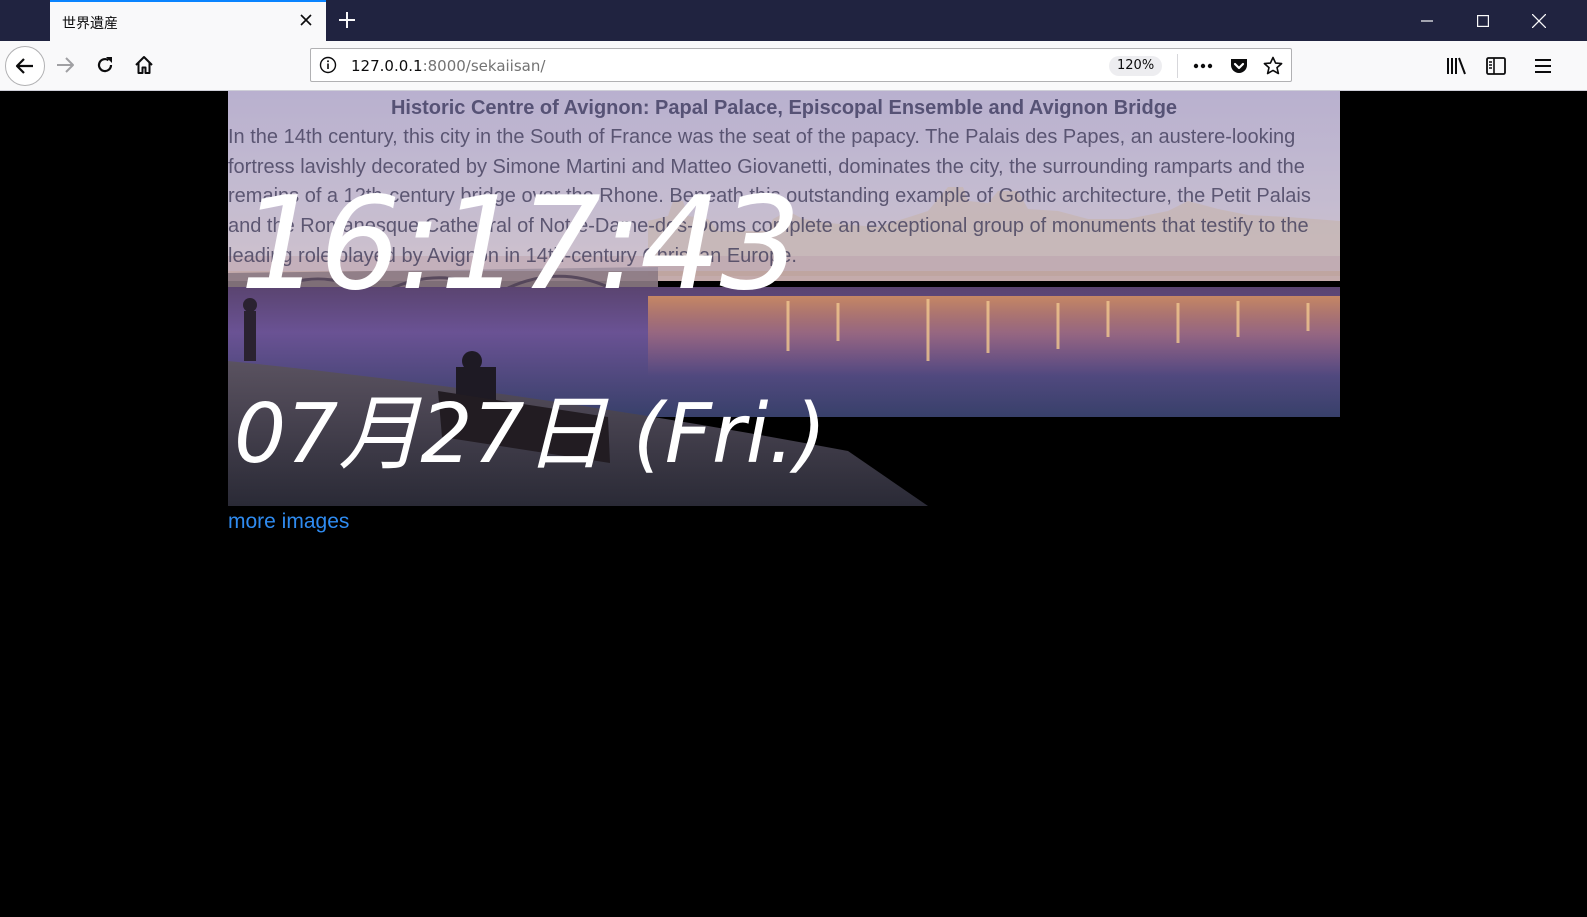 This screenshot has height=917, width=1587. Describe the element at coordinates (1427, 20) in the screenshot. I see `minimize-icon` at that location.